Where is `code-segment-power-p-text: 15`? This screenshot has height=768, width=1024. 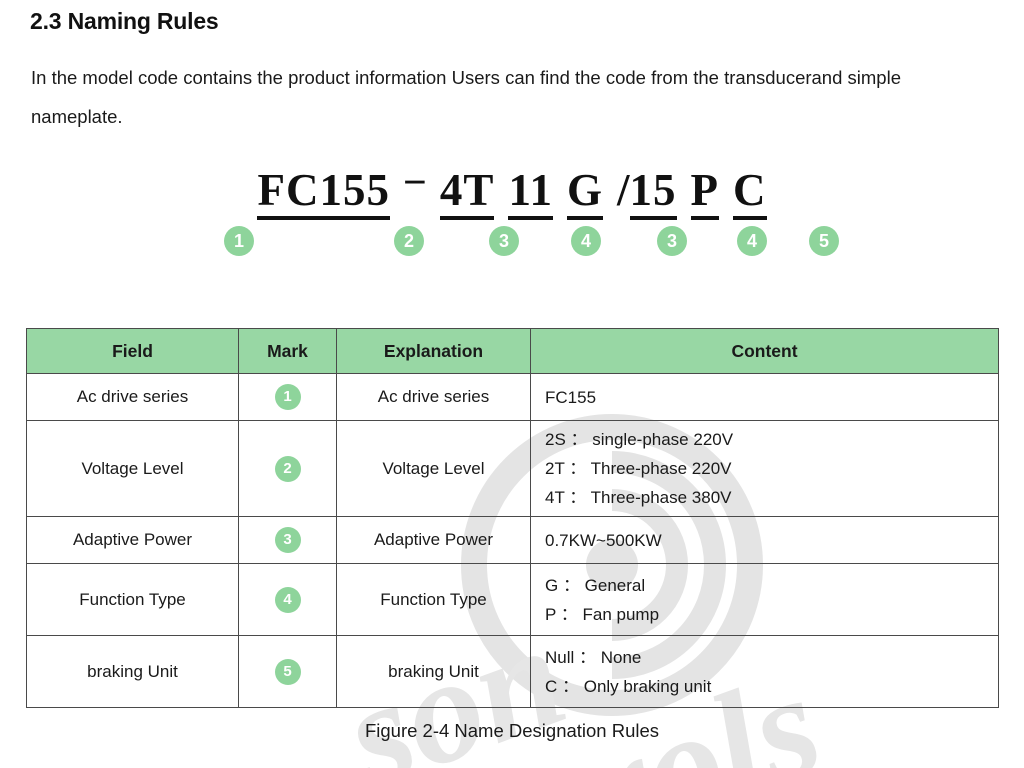
code-segment-power-p-text: 15 is located at coordinates (653, 193).